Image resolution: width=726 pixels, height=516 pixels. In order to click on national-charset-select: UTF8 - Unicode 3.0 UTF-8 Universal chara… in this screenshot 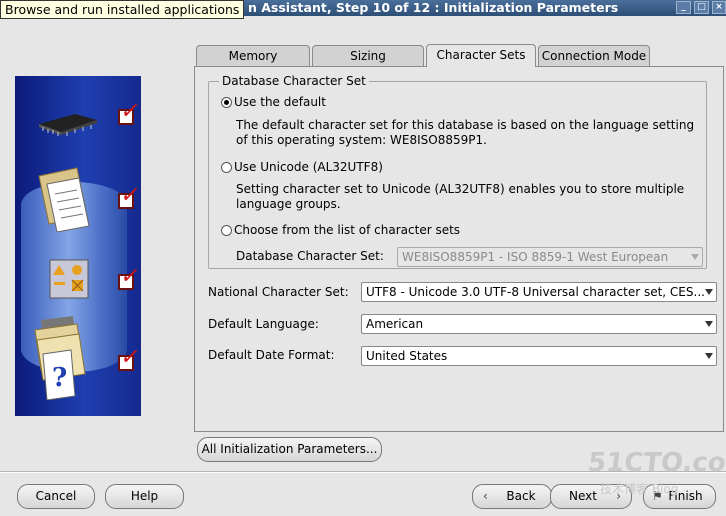, I will do `click(539, 292)`.